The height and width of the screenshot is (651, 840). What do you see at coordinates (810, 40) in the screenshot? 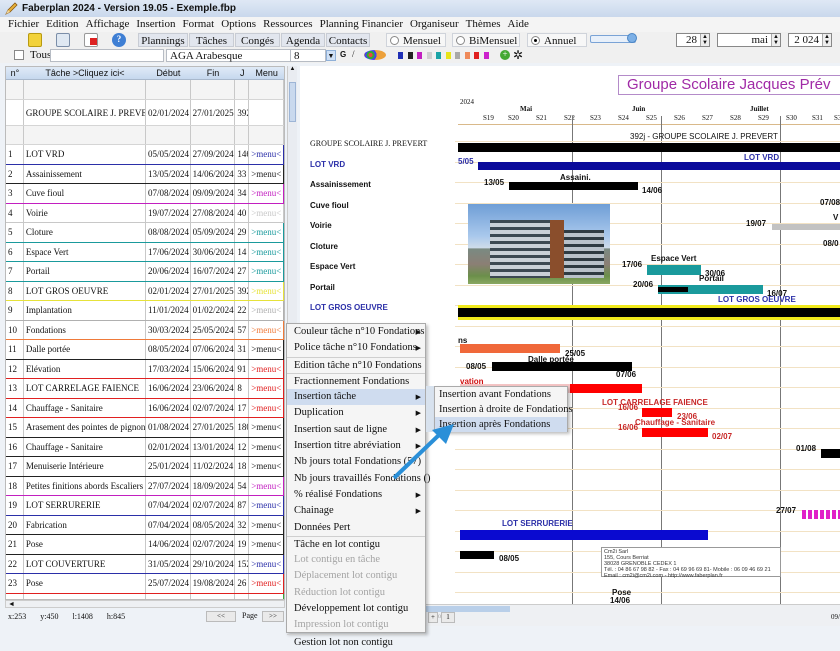
I see `year-spinner: 2 024 ▲ ▼` at bounding box center [810, 40].